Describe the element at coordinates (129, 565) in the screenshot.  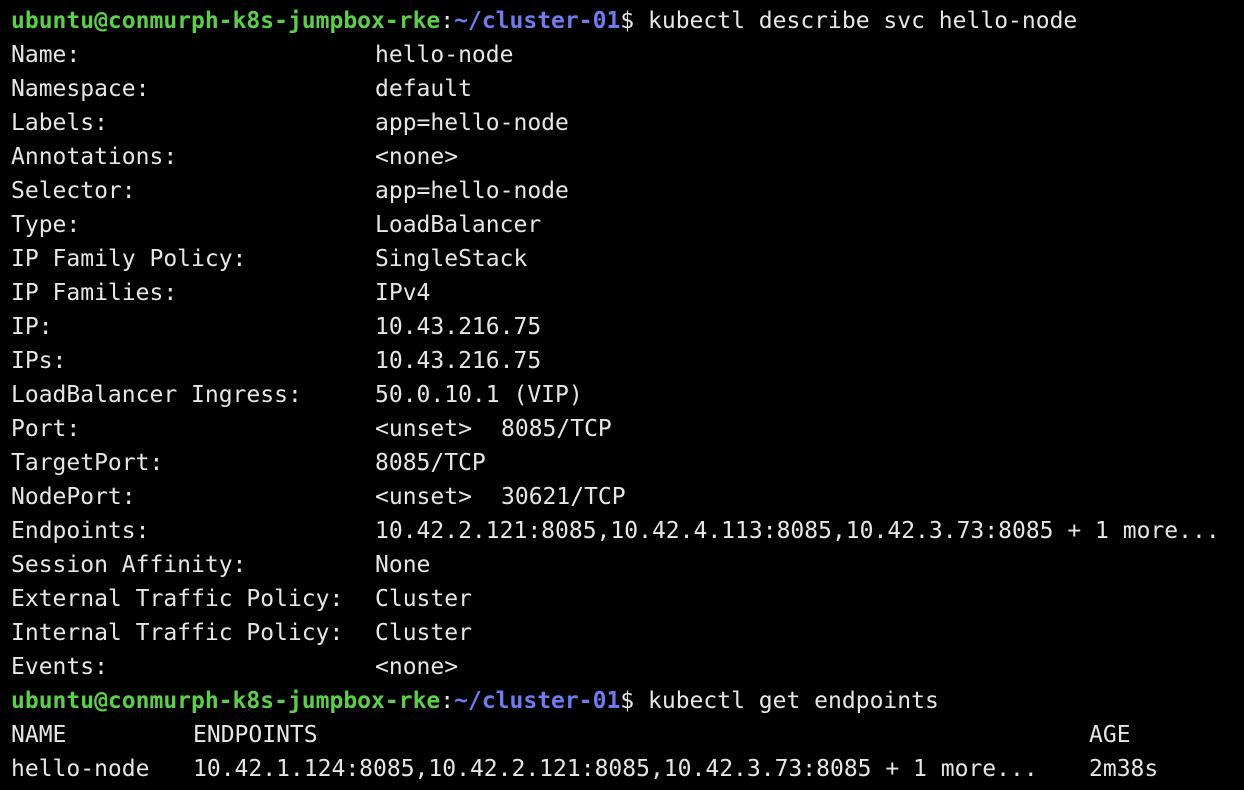
I see `describe-key: Session Affinity:` at that location.